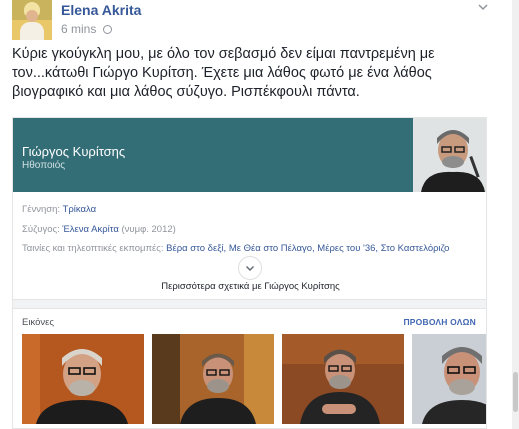 The height and width of the screenshot is (429, 519). Describe the element at coordinates (90, 229) in the screenshot. I see `fact-link-spouse: Έλενα Ακρίτα` at that location.